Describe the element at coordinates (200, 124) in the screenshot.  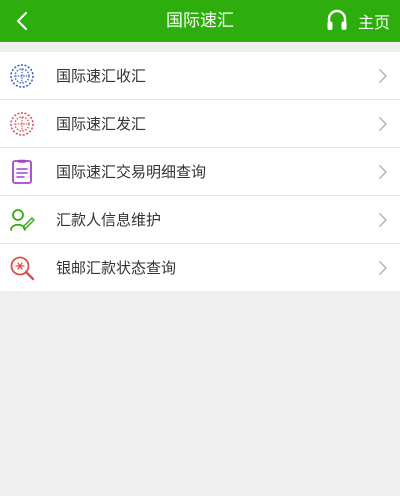
I see `list-item-send: 国际速汇发汇` at that location.